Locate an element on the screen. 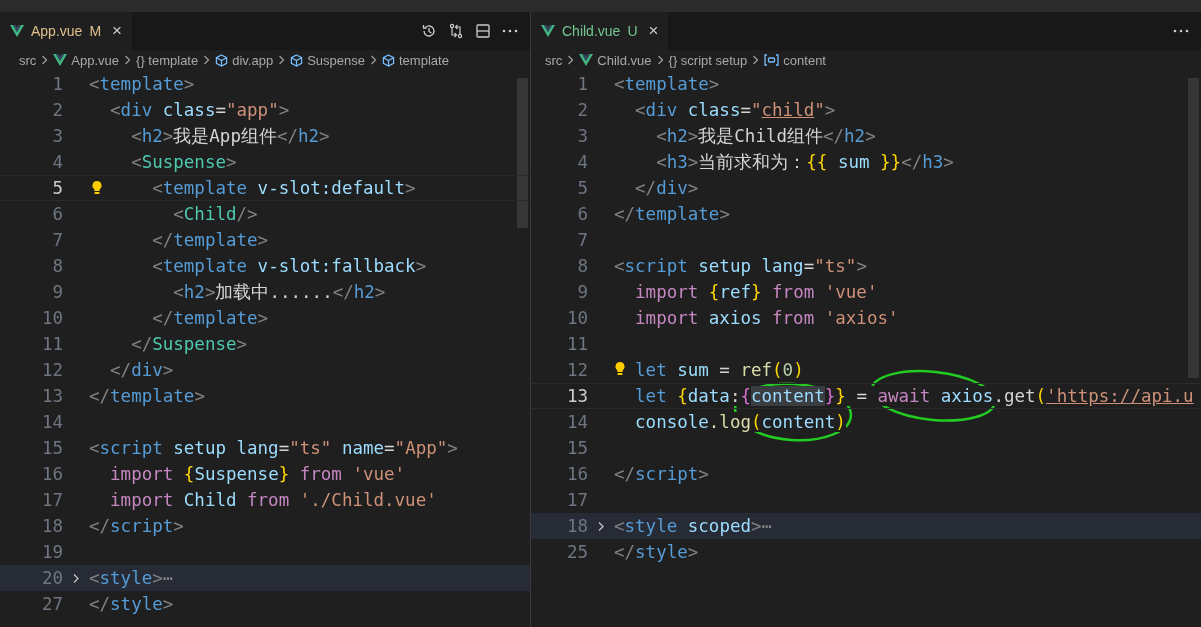  line-number: 20 is located at coordinates (51, 578).